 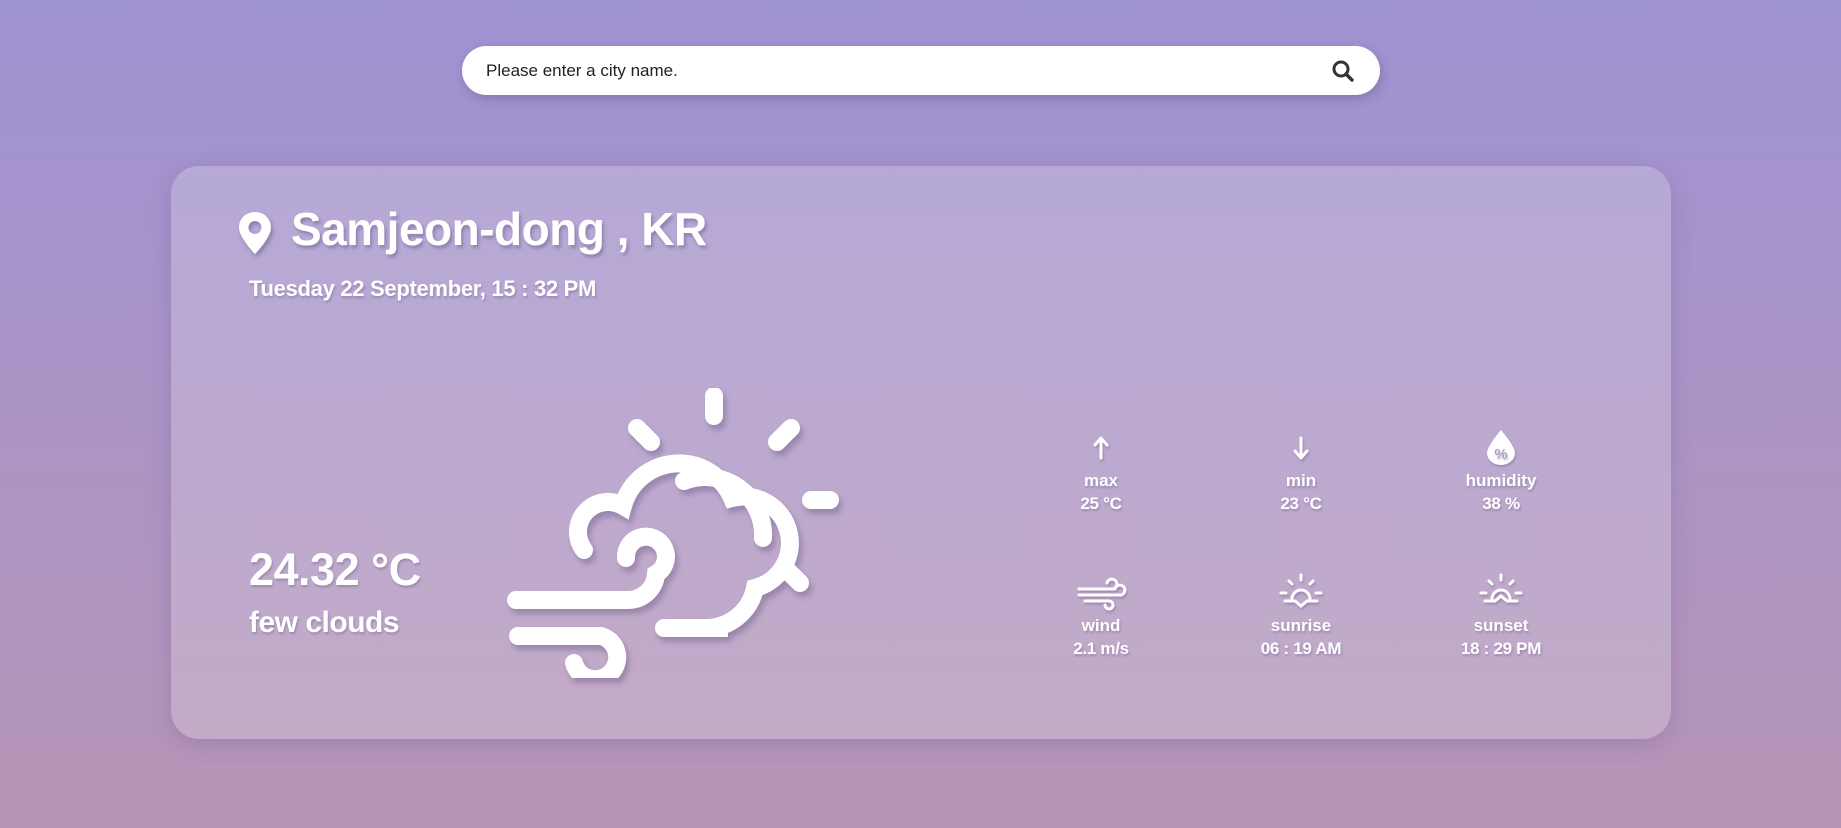 I want to click on stat-humidity-value: 38 %, so click(x=1501, y=503).